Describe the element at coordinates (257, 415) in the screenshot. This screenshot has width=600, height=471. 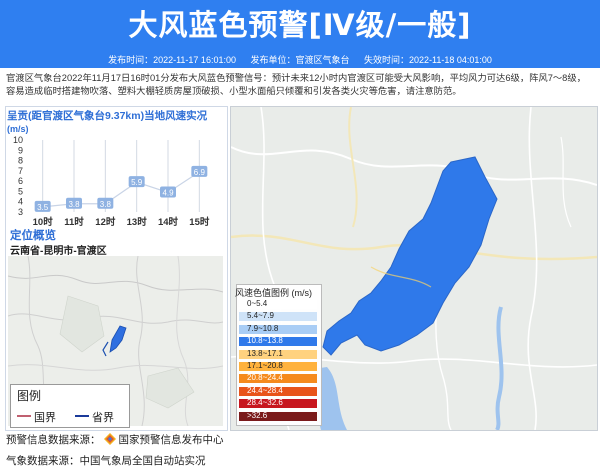
I see `legend-label: >32.6` at that location.